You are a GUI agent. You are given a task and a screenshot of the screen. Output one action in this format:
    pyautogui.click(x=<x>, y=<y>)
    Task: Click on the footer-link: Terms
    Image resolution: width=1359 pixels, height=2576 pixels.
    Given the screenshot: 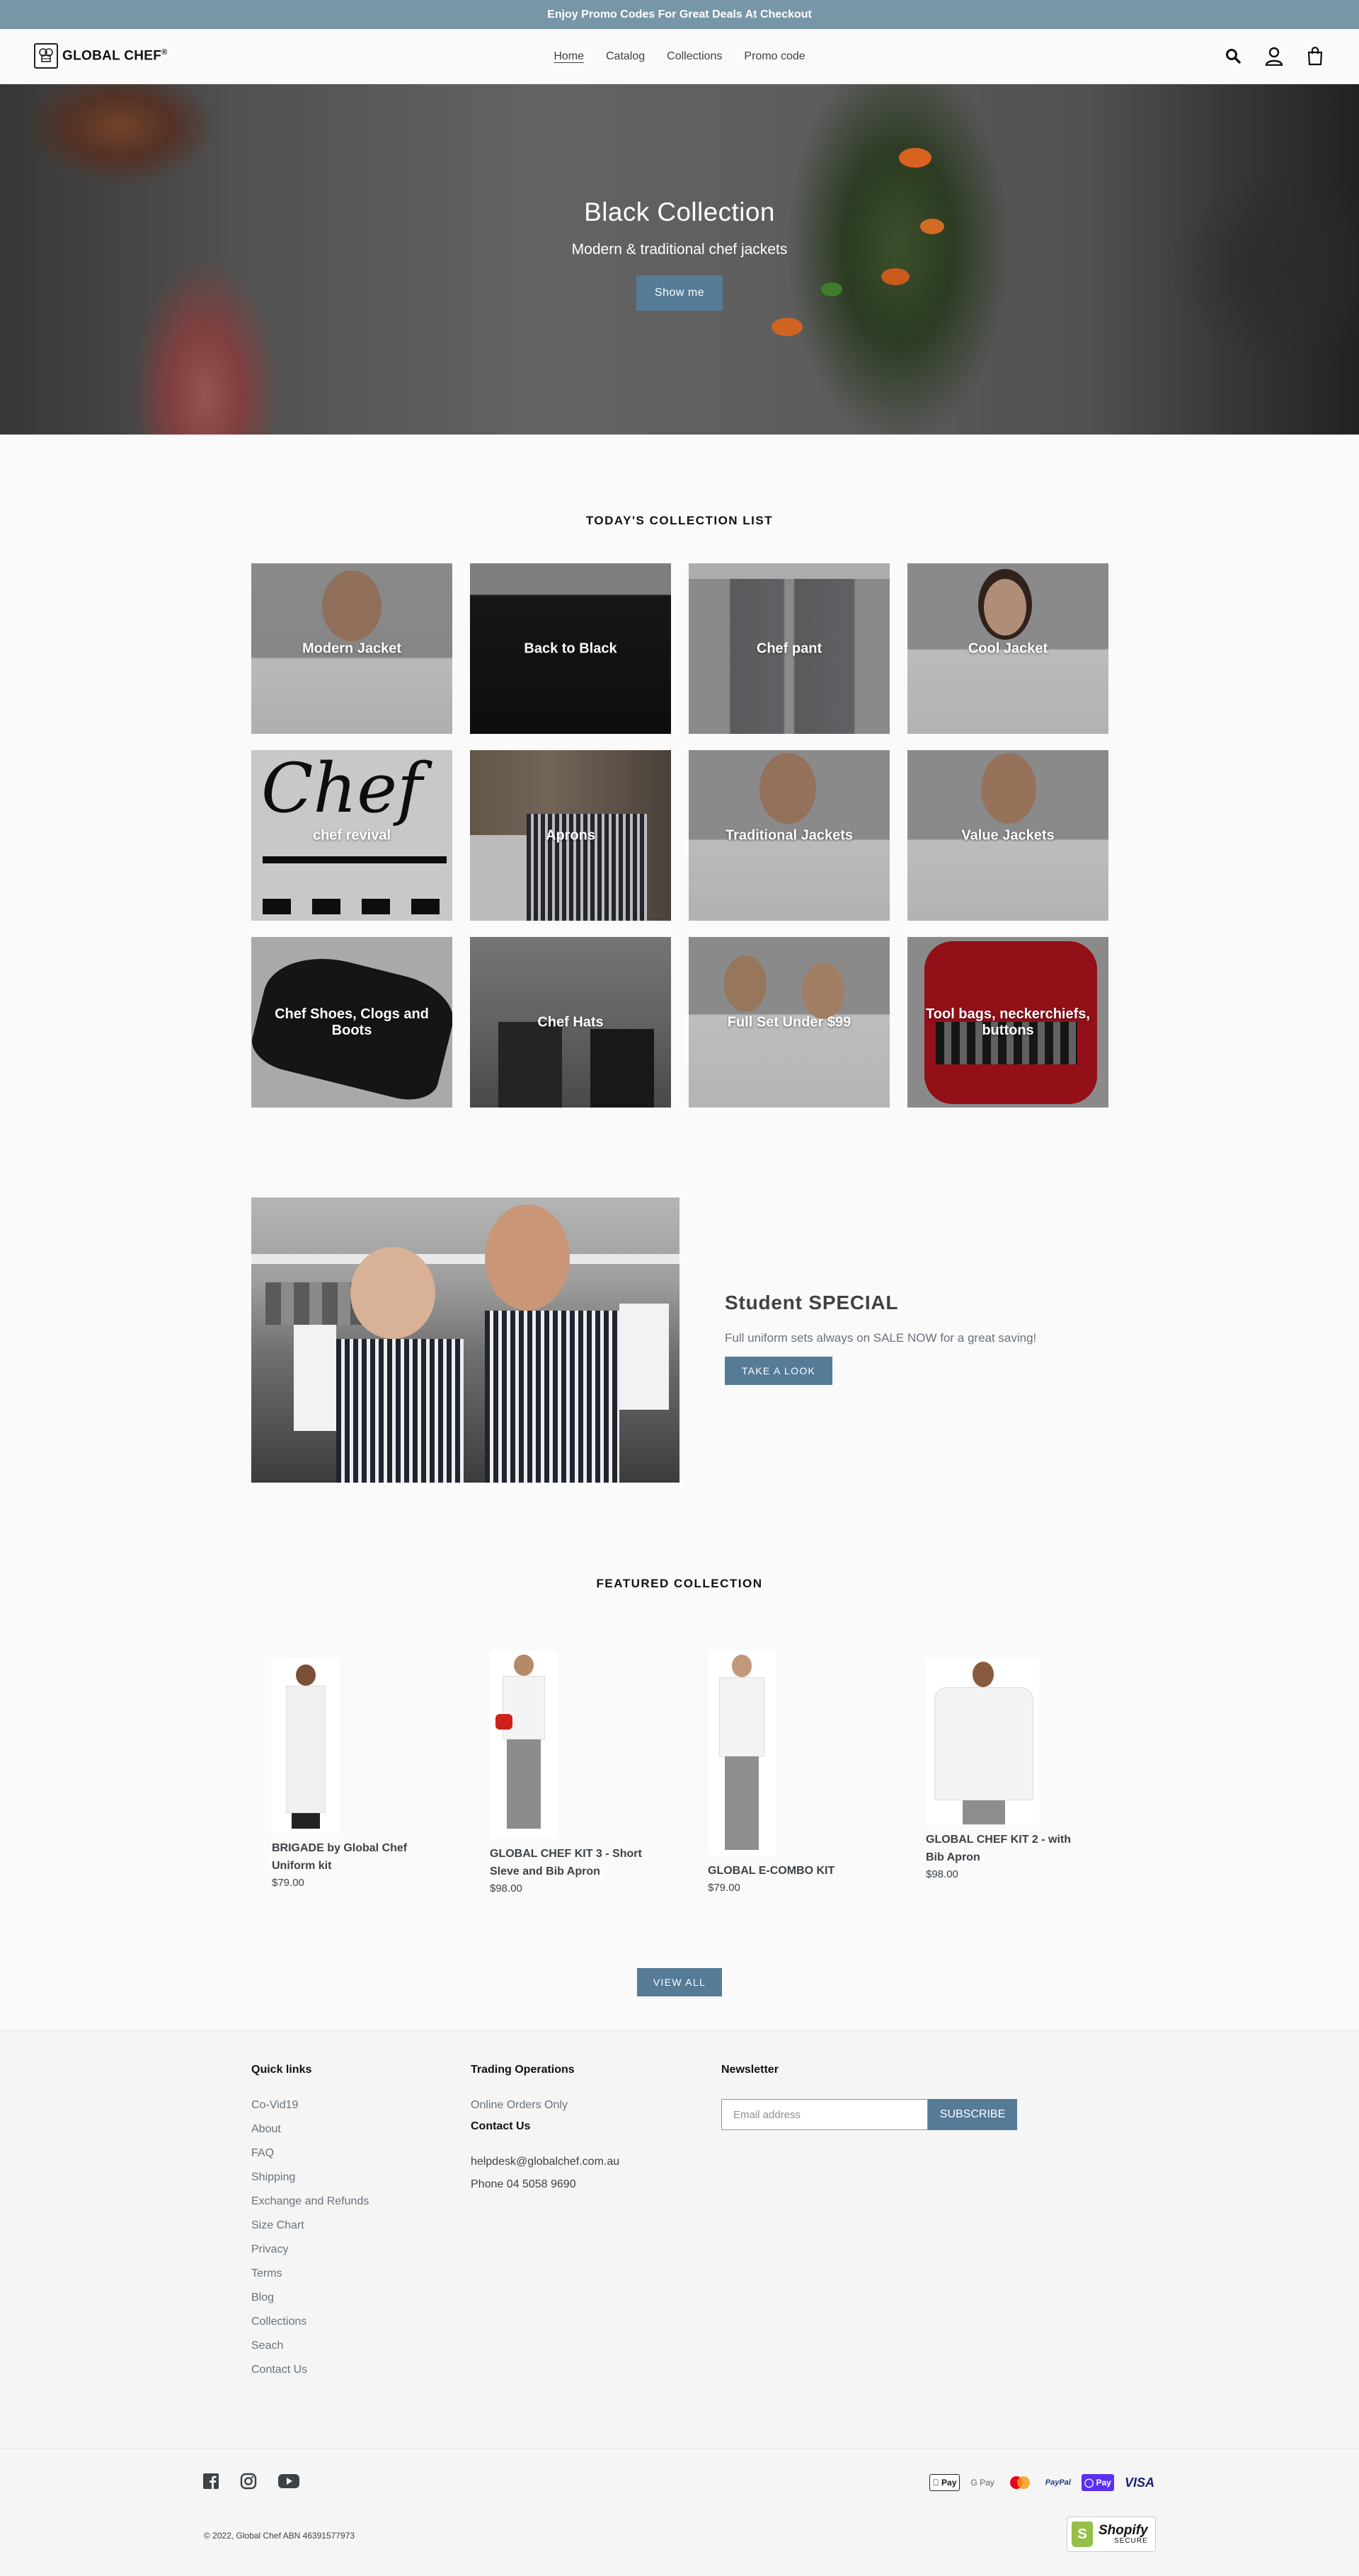 What is the action you would take?
    pyautogui.click(x=310, y=2280)
    